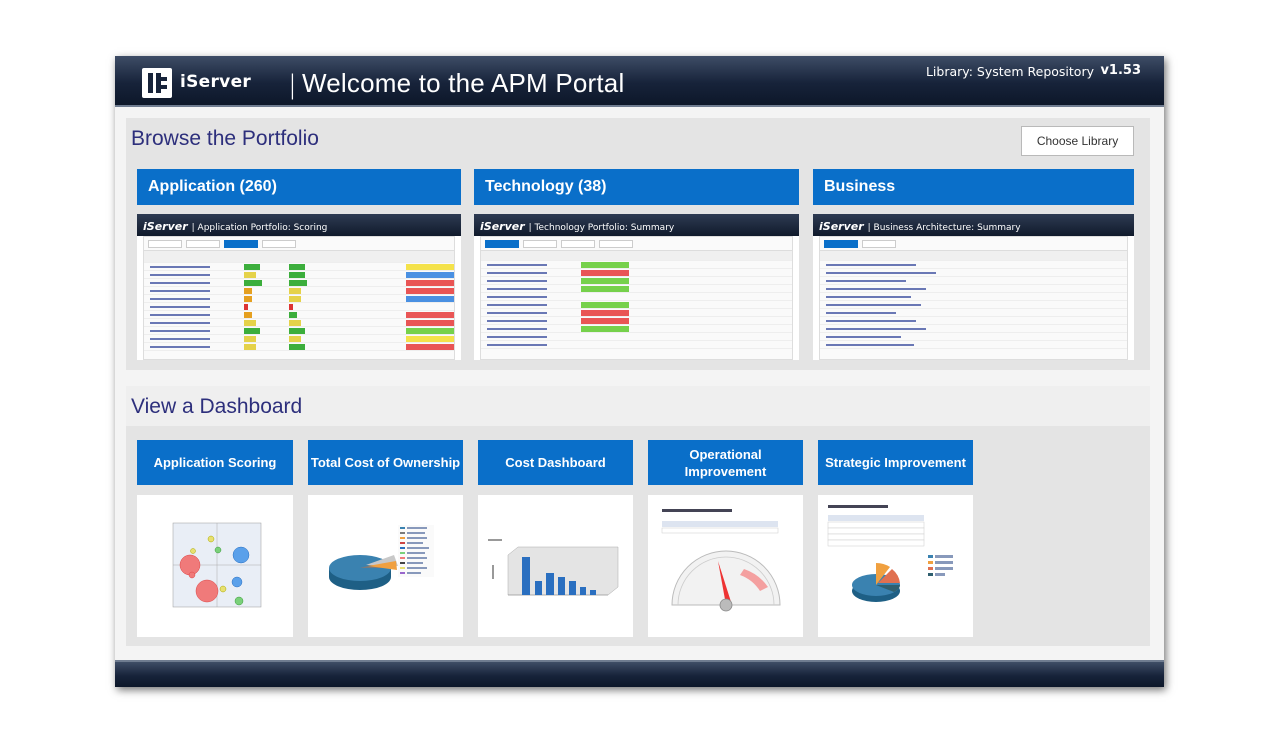 This screenshot has height=742, width=1280. Describe the element at coordinates (555, 566) in the screenshot. I see `bar-chart-icon` at that location.